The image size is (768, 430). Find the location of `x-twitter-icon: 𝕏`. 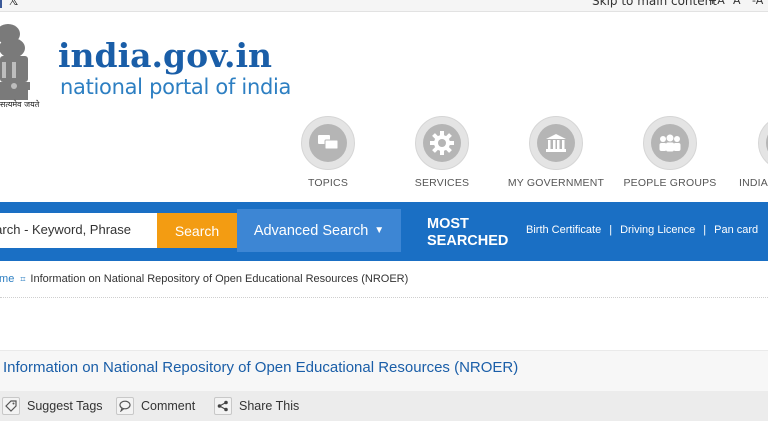

x-twitter-icon: 𝕏 is located at coordinates (13, 4).